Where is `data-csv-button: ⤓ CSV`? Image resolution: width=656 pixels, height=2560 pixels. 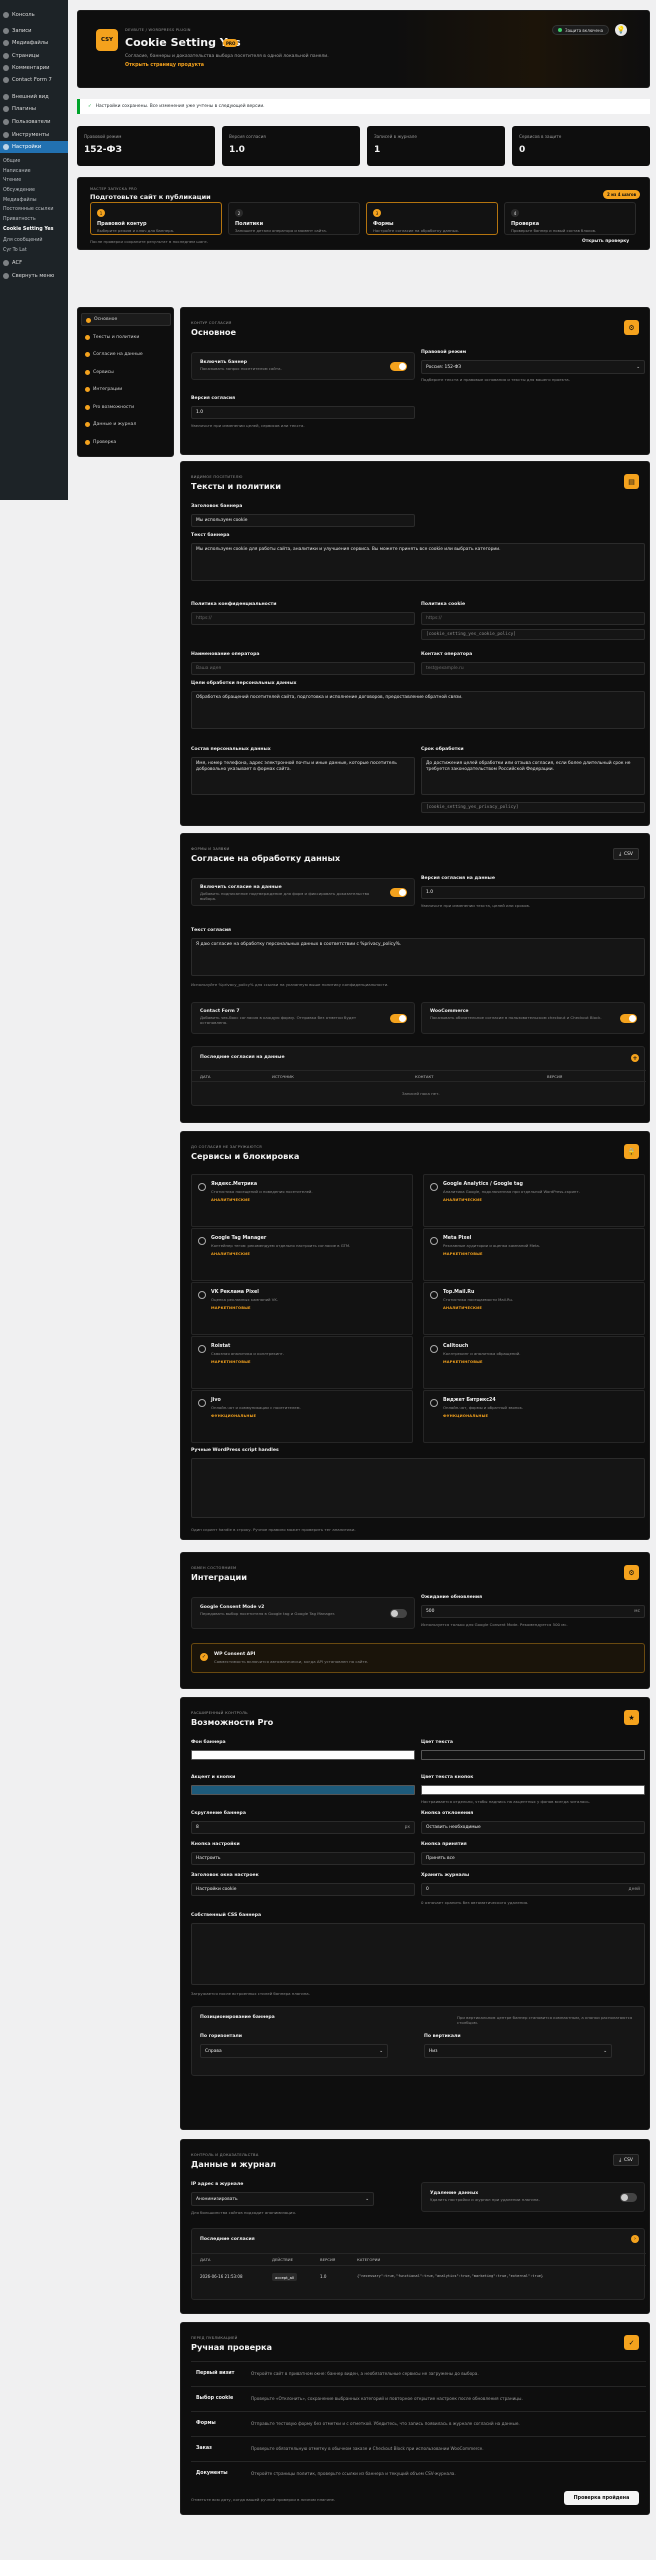 data-csv-button: ⤓ CSV is located at coordinates (626, 2160).